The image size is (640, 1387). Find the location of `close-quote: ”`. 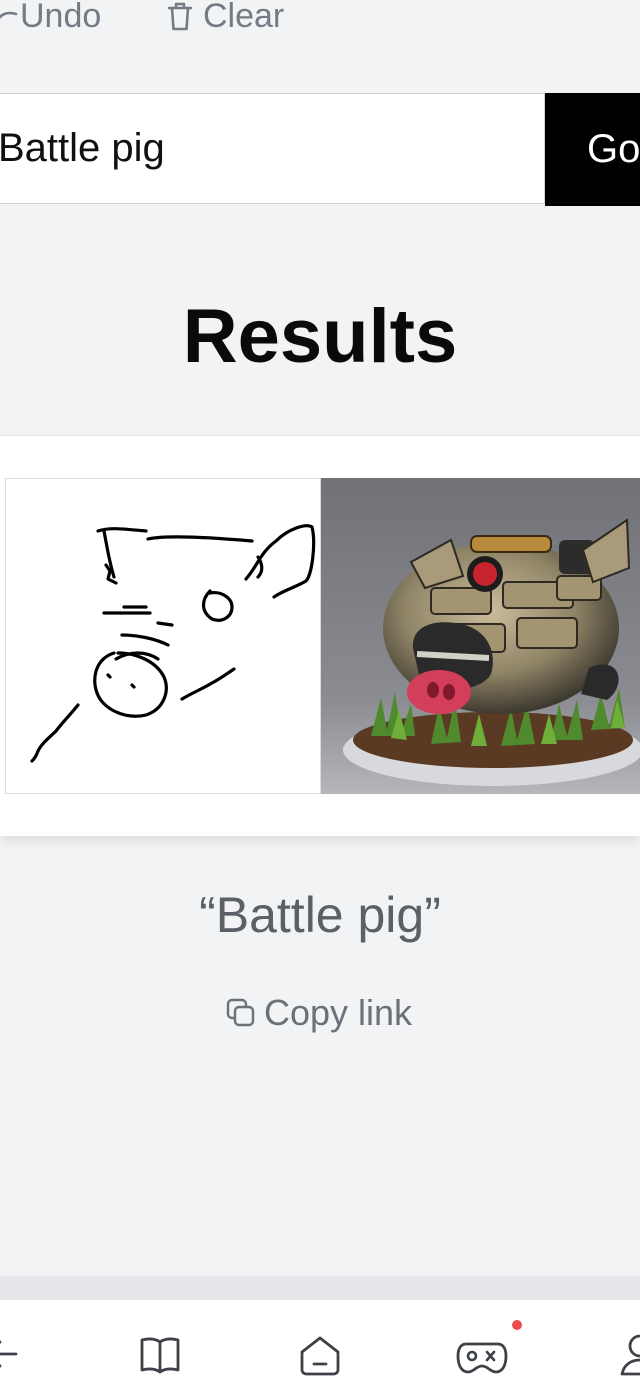

close-quote: ” is located at coordinates (432, 915).